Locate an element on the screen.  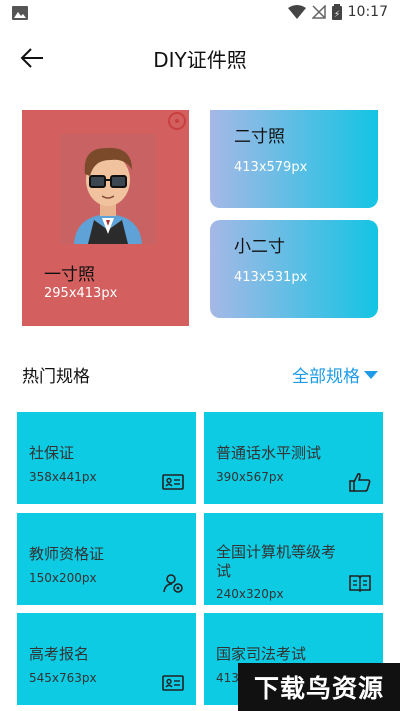
spec-card-computer-exam: 全国计算机等级考试 240x320px is located at coordinates (293, 559).